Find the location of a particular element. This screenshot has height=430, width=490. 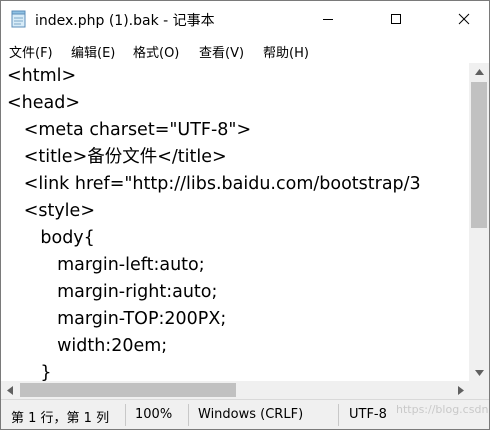

scroll-left-button is located at coordinates (9, 390).